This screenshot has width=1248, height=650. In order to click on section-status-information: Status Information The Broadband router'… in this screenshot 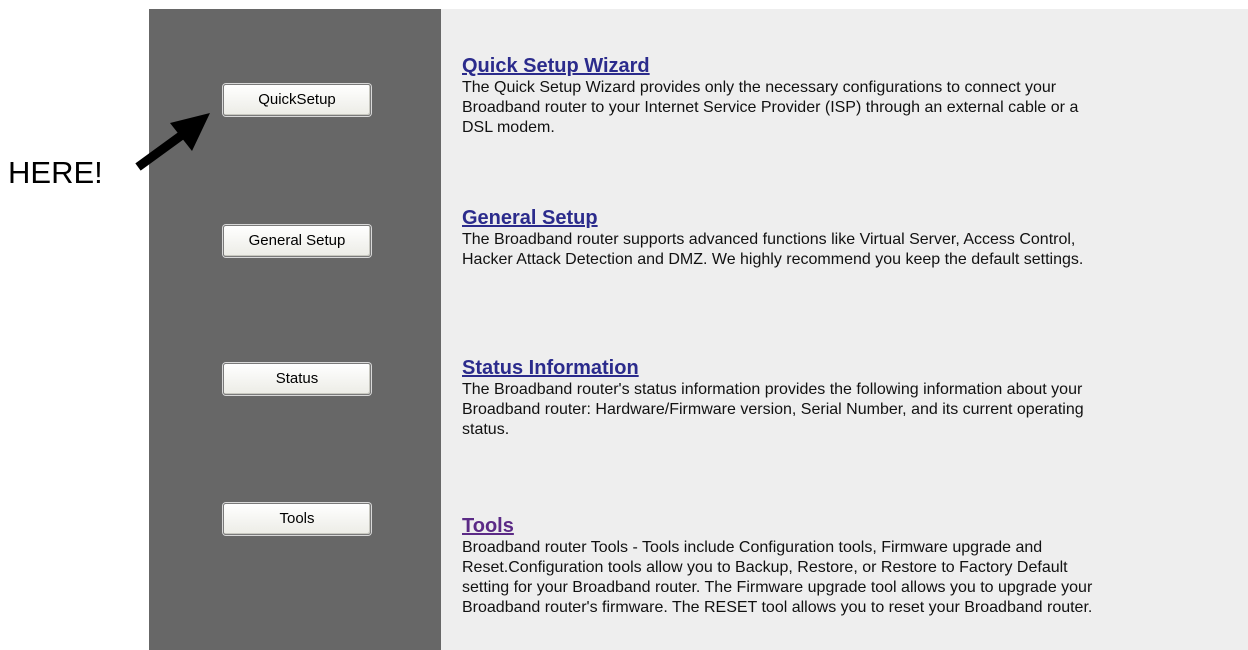, I will do `click(782, 398)`.